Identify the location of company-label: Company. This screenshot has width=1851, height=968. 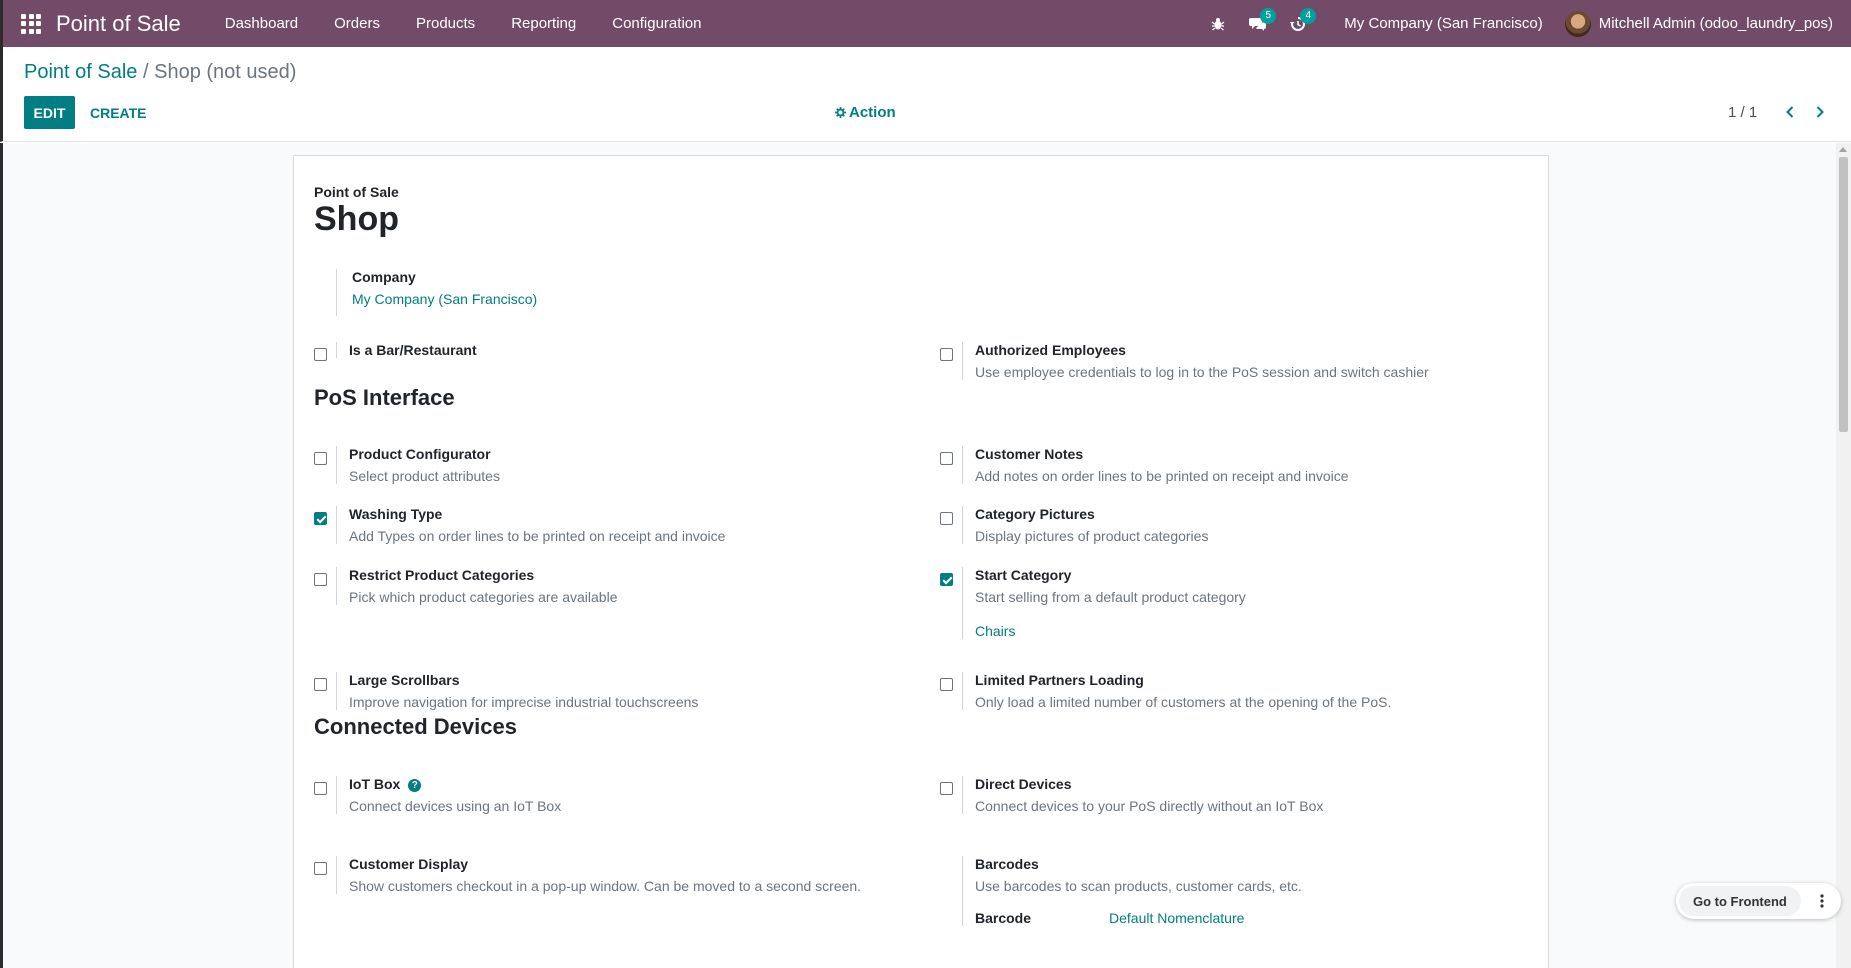
(384, 277).